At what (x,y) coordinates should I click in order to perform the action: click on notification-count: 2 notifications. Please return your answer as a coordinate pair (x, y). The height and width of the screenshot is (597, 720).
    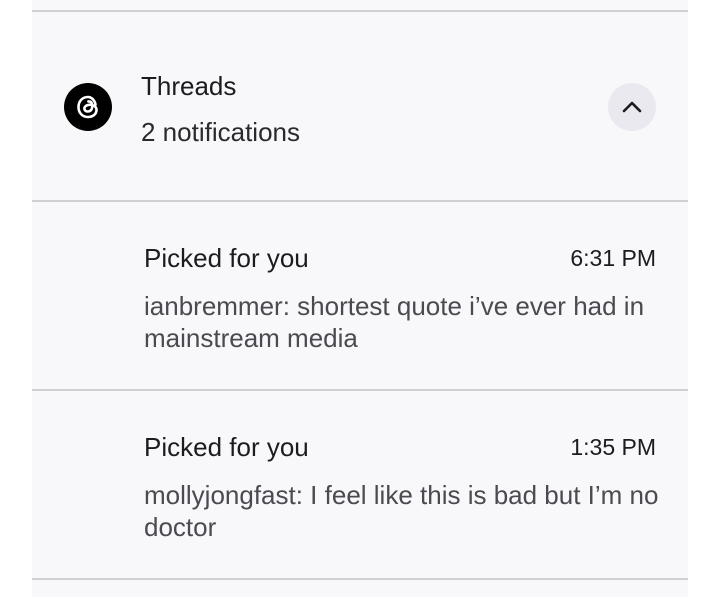
    Looking at the image, I should click on (220, 132).